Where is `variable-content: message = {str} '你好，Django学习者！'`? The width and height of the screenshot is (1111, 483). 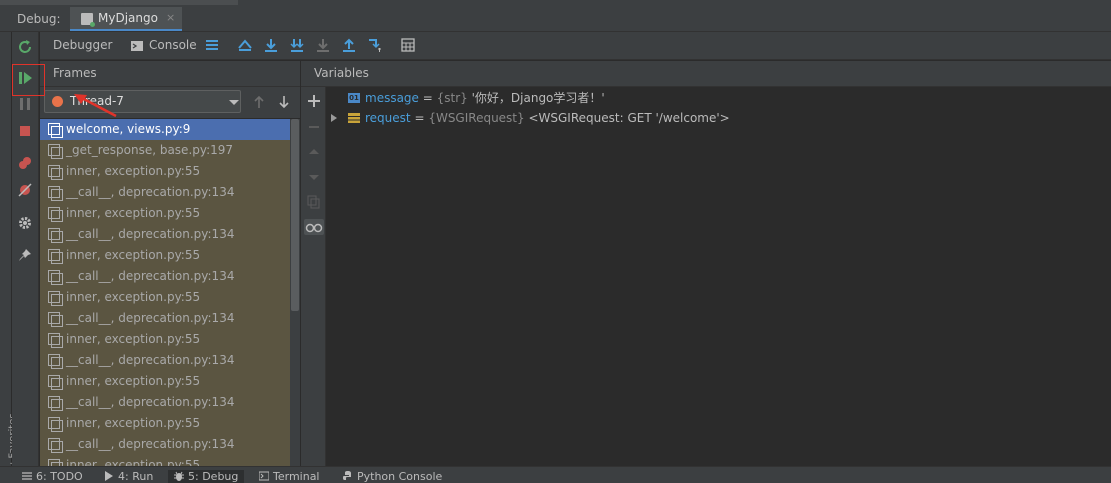
variable-content: message = {str} '你好，Django学习者！' is located at coordinates (485, 98).